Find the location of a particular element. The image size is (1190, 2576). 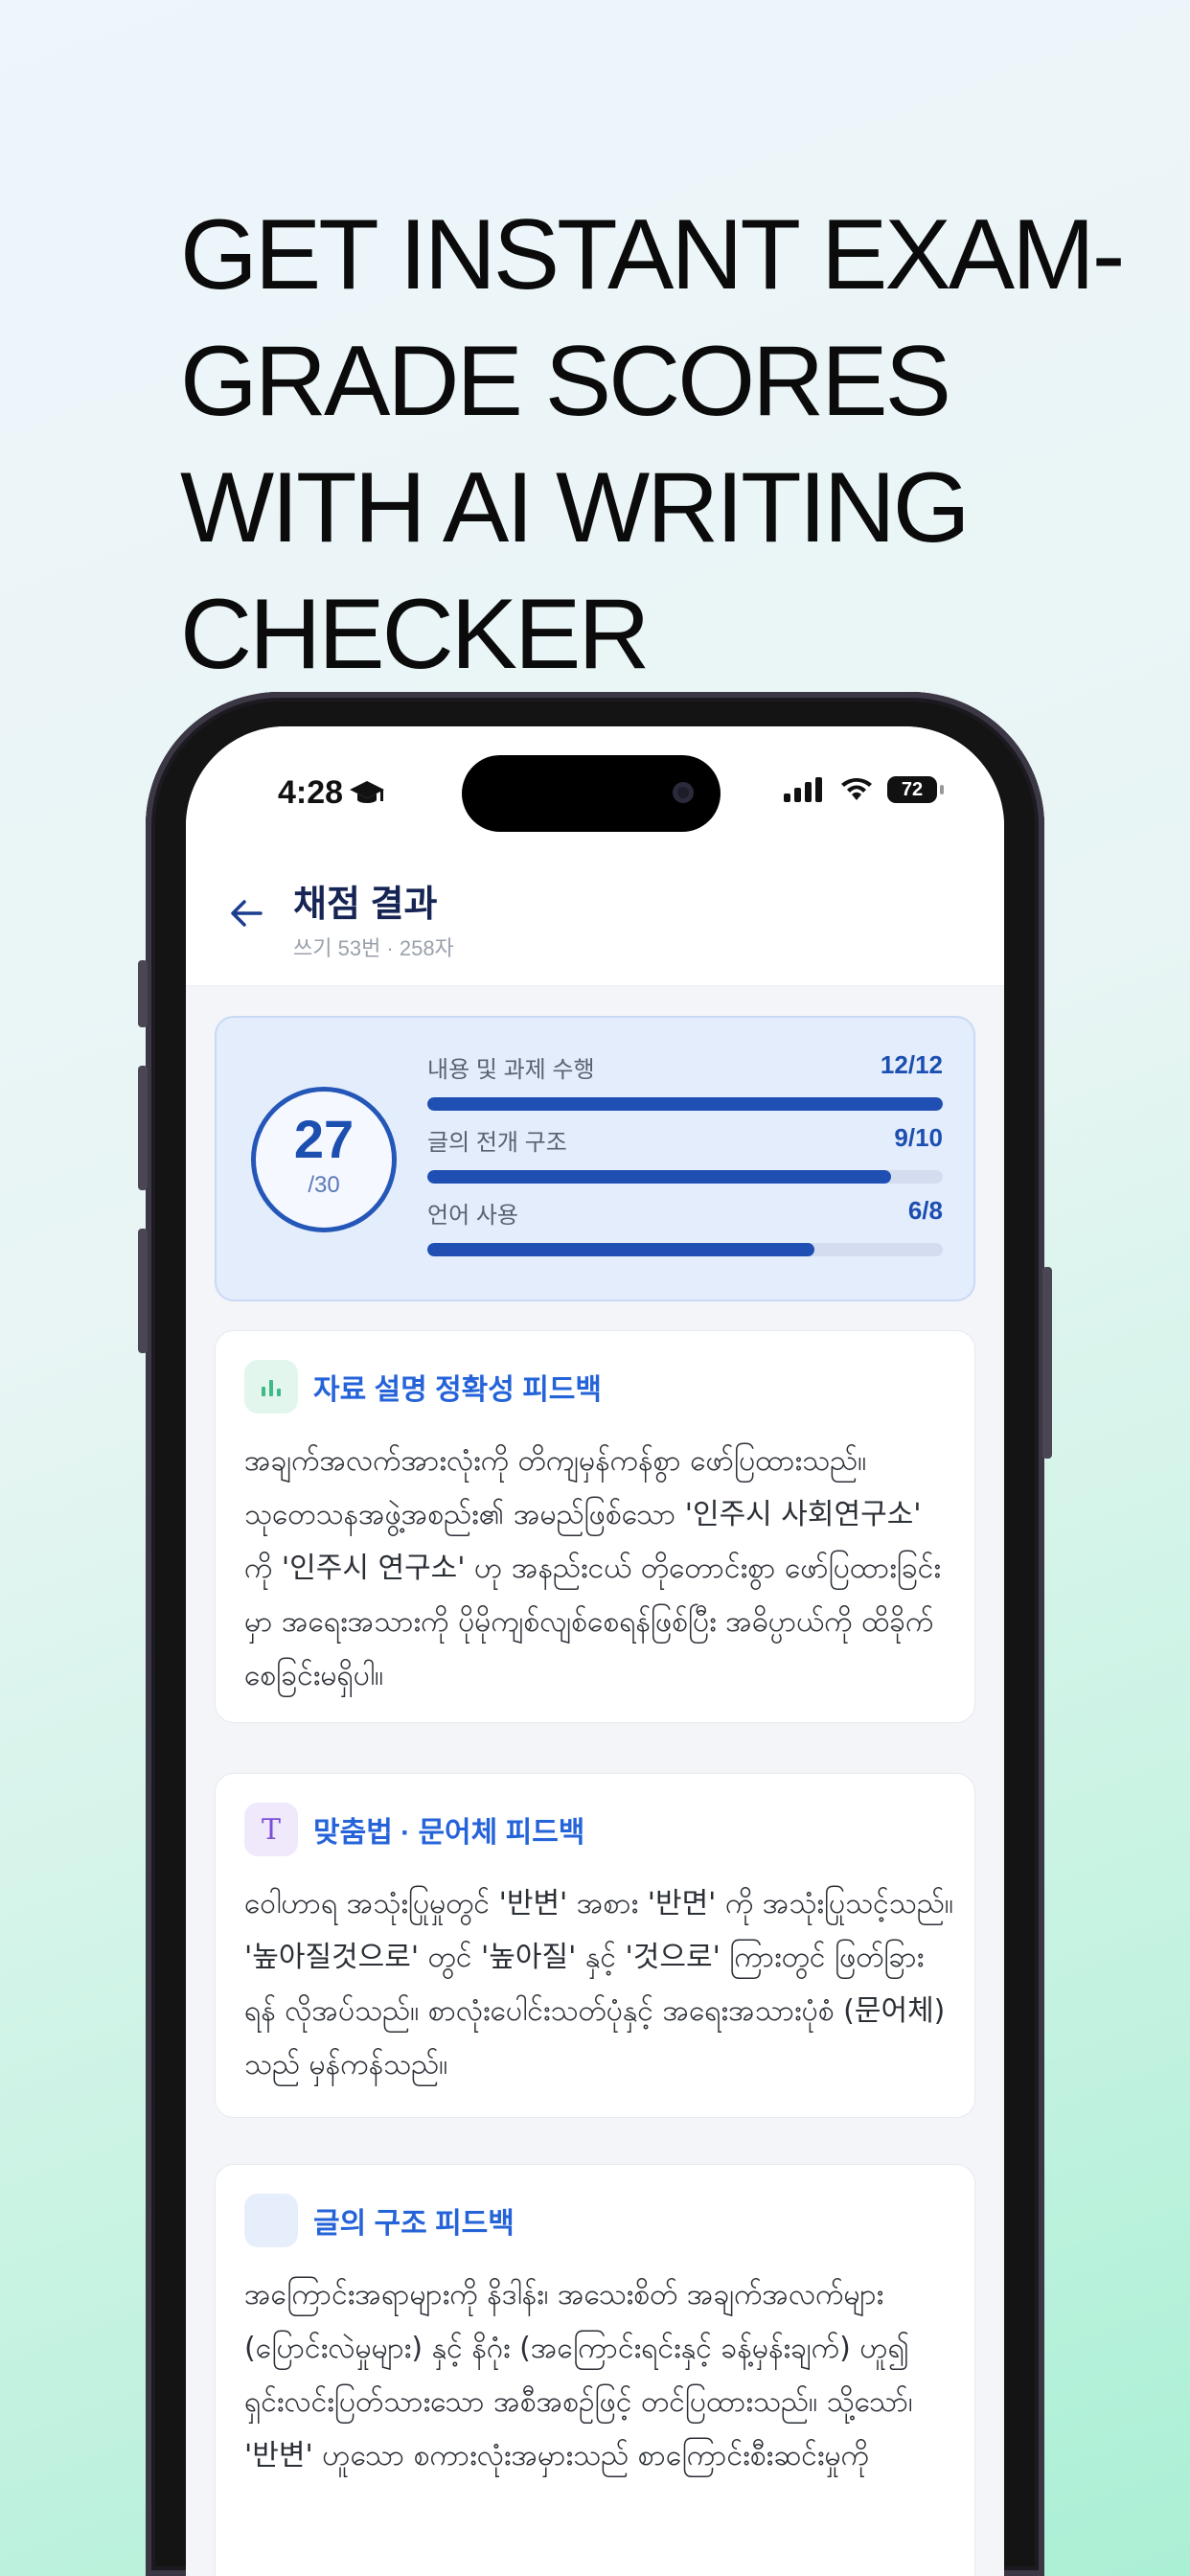

criterion-score: 9/10 is located at coordinates (919, 1137).